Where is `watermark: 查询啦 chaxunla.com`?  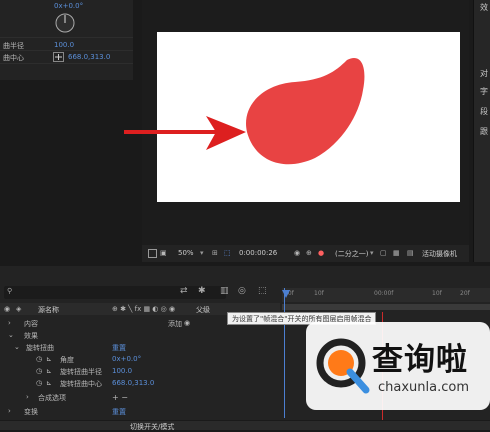 watermark: 查询啦 chaxunla.com is located at coordinates (398, 366).